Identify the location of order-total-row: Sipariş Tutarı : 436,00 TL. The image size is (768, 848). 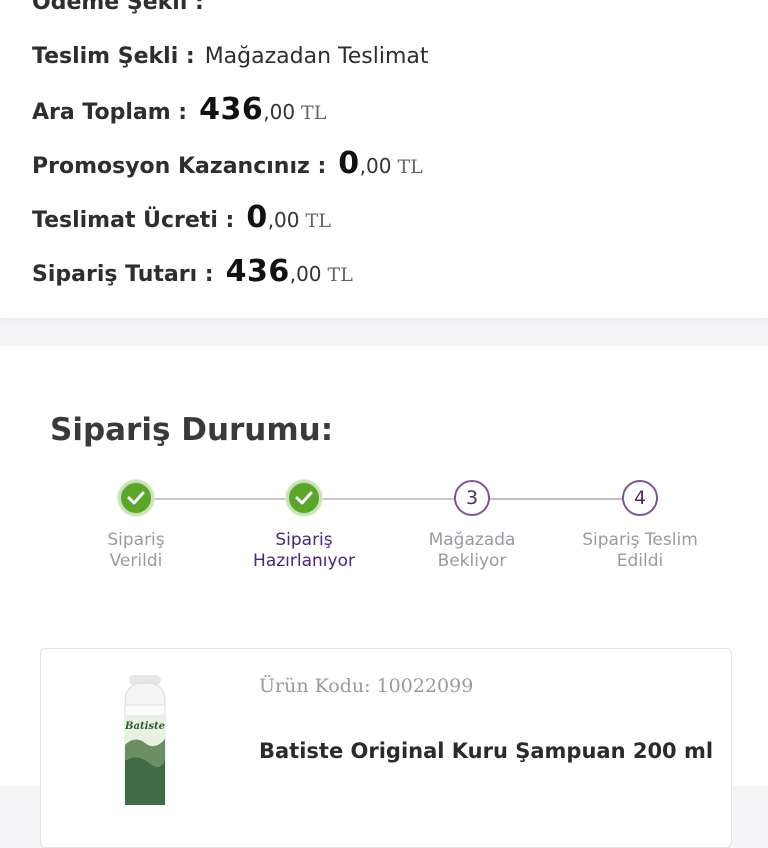
(192, 271).